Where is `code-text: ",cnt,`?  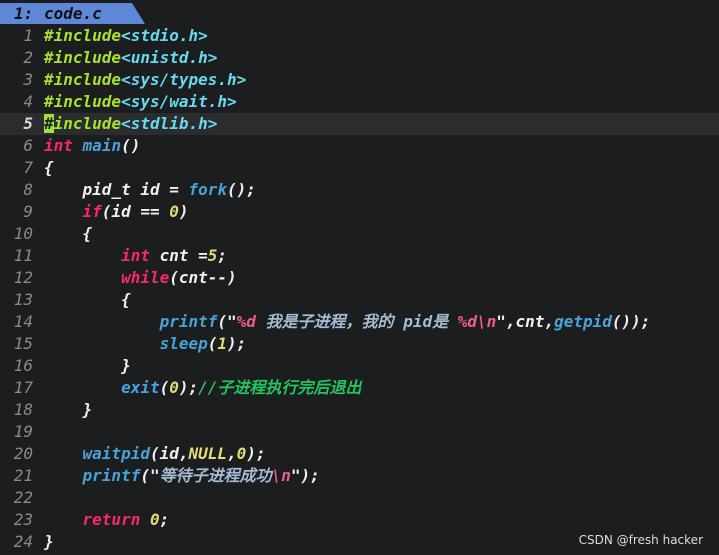
code-text: ",cnt, is located at coordinates (525, 321).